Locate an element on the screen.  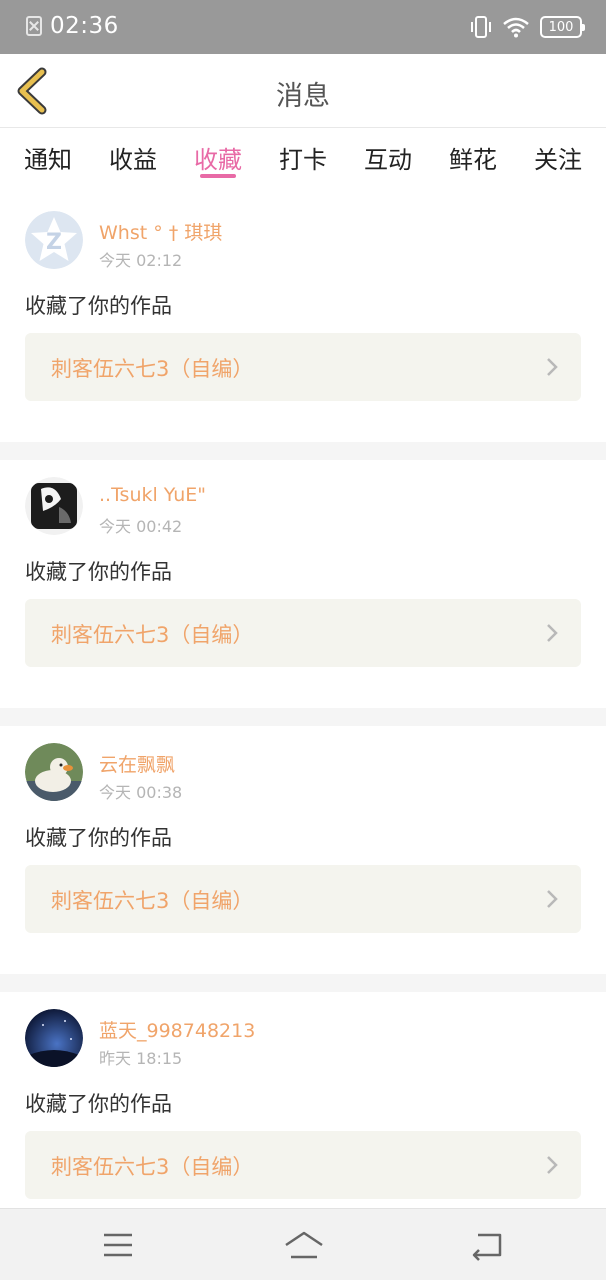
status-time: 02:36 is located at coordinates (84, 26).